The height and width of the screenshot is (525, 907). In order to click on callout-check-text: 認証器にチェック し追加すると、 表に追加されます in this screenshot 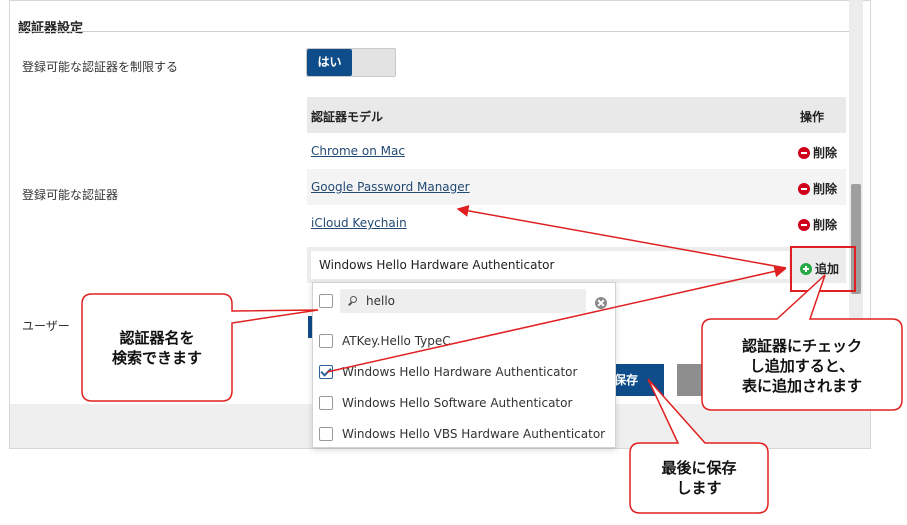, I will do `click(802, 366)`.